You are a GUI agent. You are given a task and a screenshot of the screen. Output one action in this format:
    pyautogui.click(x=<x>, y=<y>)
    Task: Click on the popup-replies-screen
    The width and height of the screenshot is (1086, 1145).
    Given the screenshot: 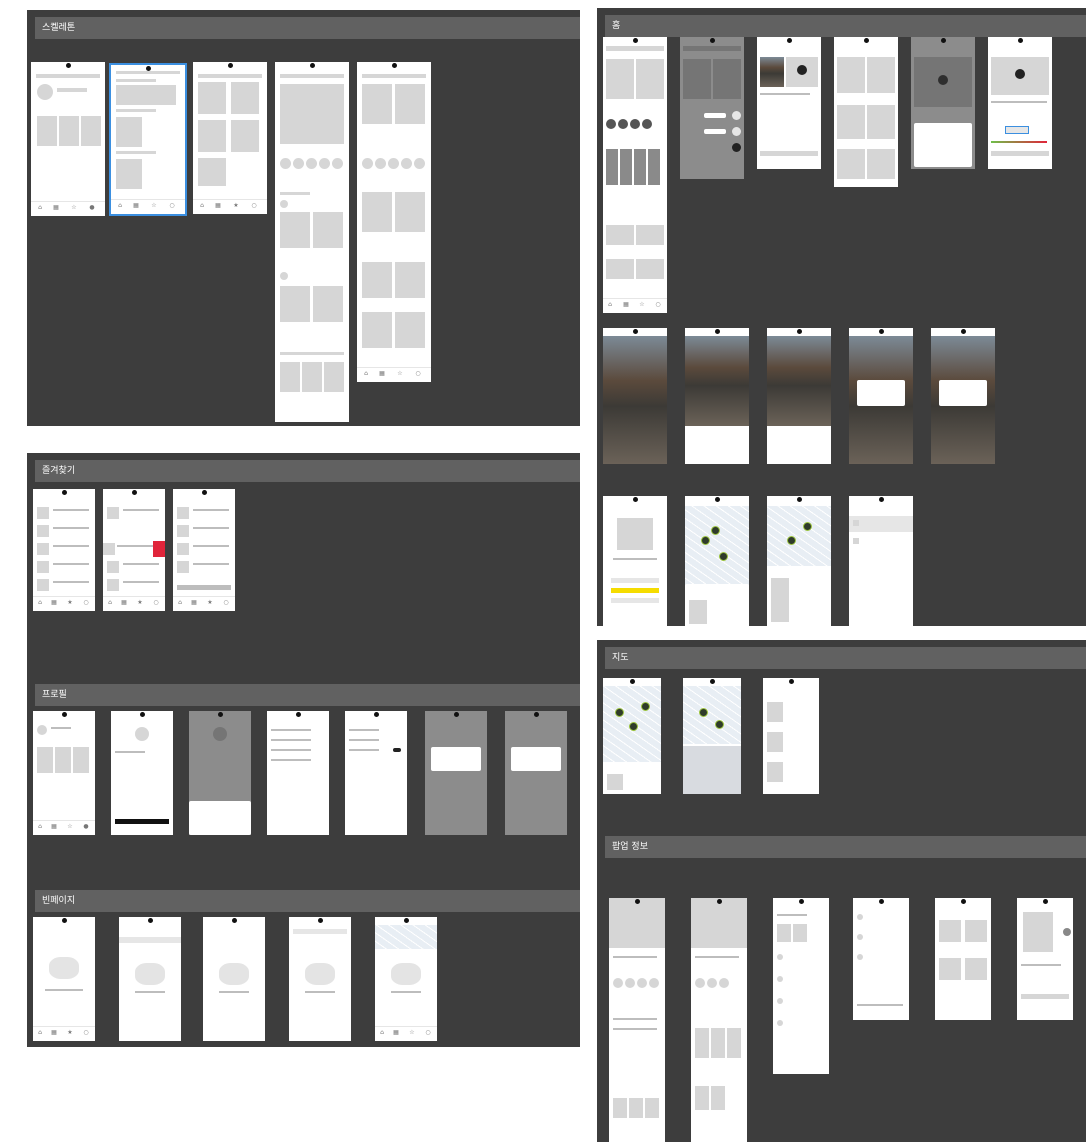 What is the action you would take?
    pyautogui.click(x=881, y=959)
    